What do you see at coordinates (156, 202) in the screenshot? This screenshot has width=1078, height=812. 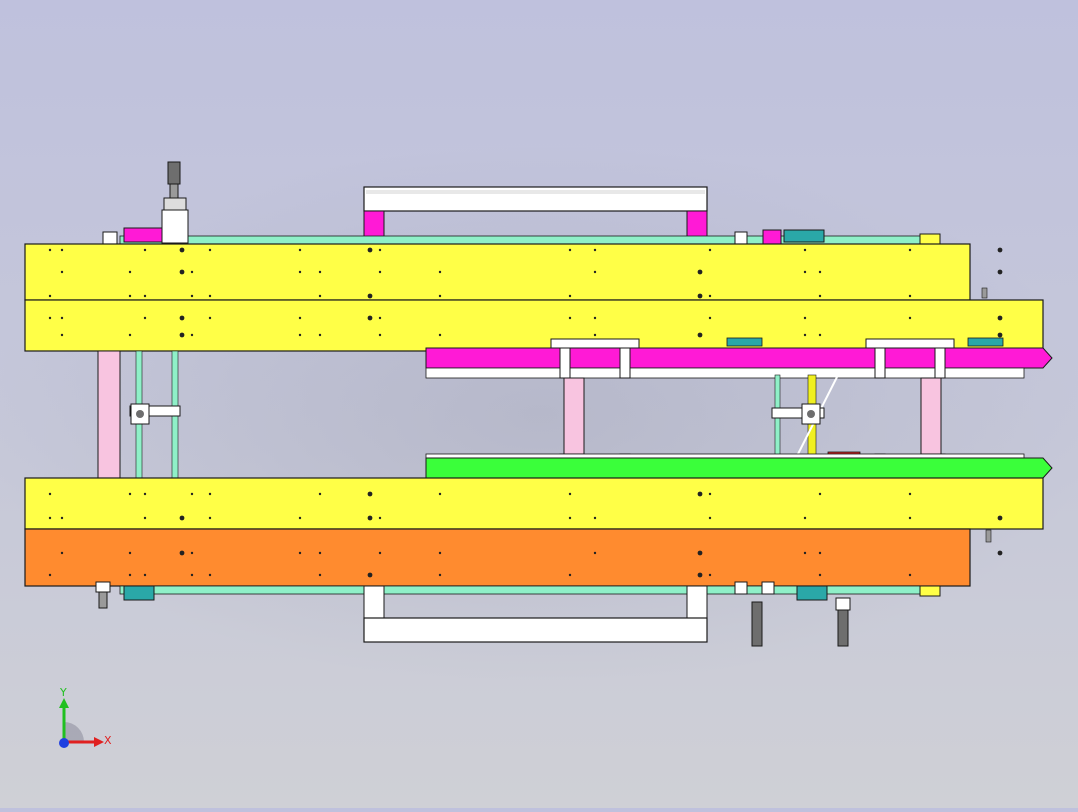 I see `top-left-cylinder` at bounding box center [156, 202].